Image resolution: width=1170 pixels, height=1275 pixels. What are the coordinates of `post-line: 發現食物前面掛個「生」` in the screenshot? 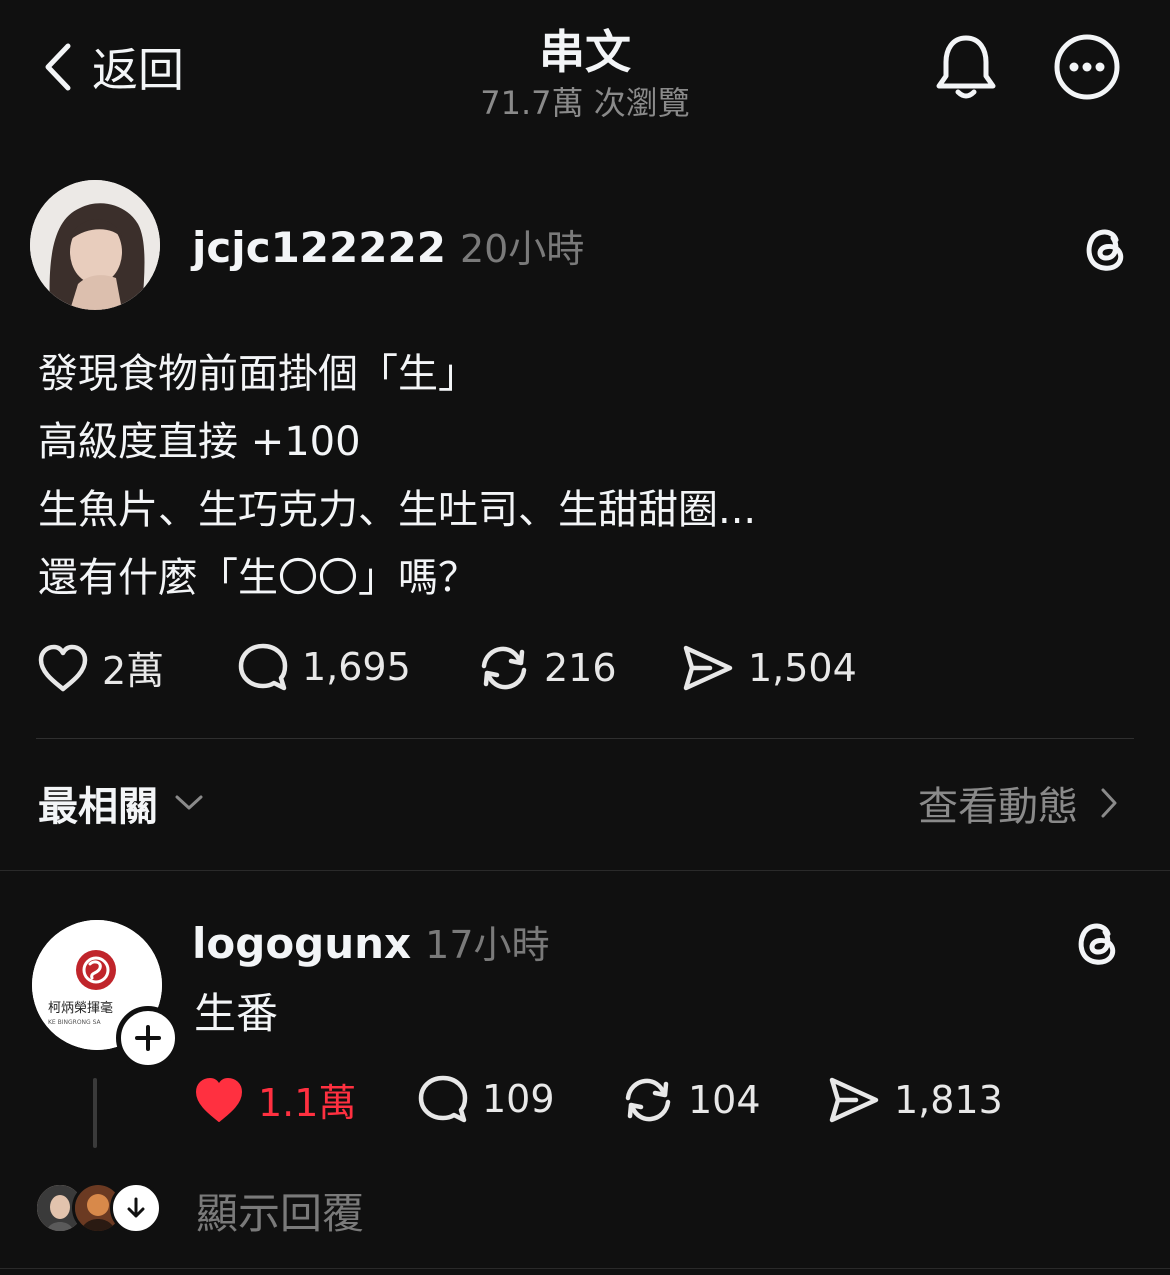 It's located at (258, 374).